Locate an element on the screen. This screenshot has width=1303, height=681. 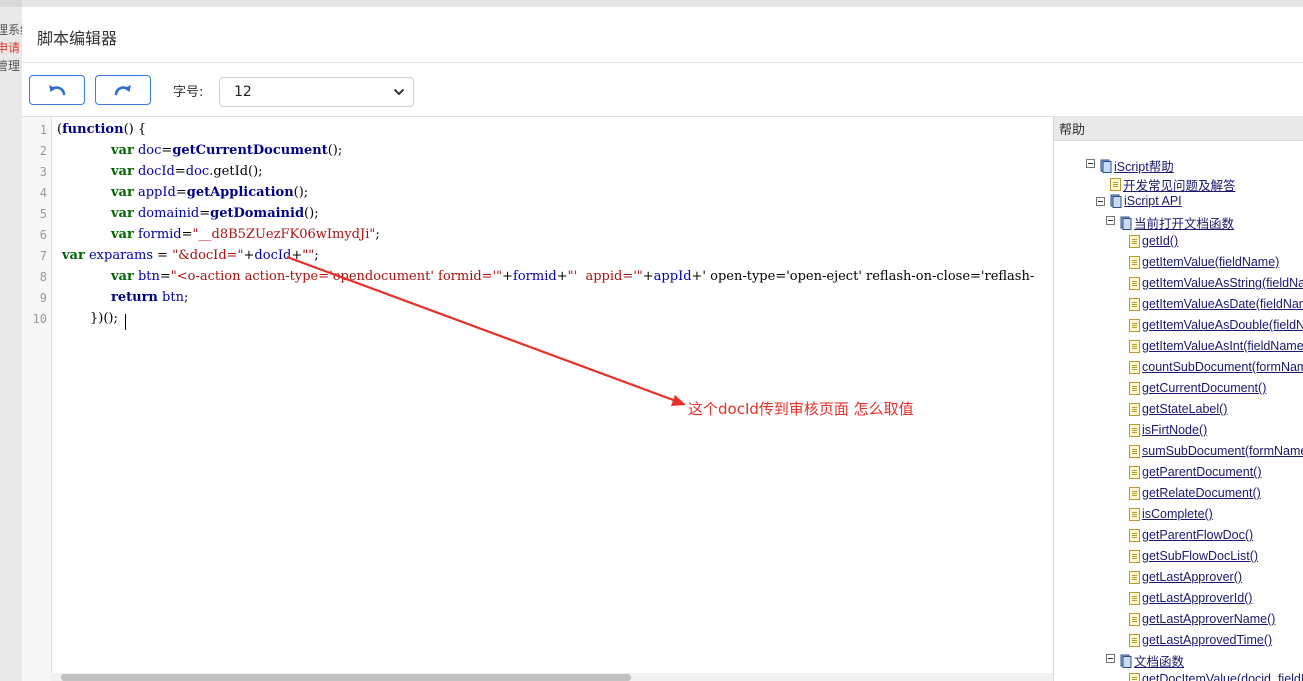
code-line: var formid="__d8B5ZUezFK06wImydJi"; is located at coordinates (245, 234).